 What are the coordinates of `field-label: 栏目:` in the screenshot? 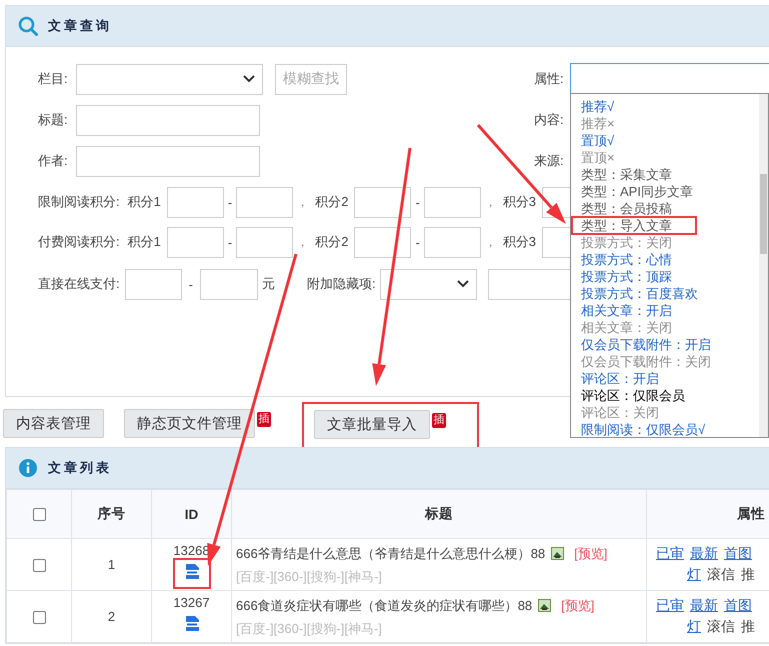 It's located at (53, 79).